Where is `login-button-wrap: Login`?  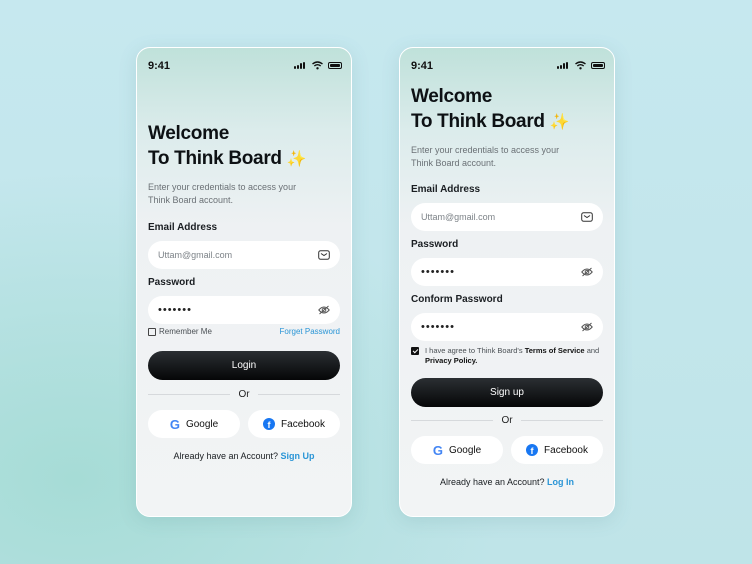
login-button-wrap: Login is located at coordinates (244, 365).